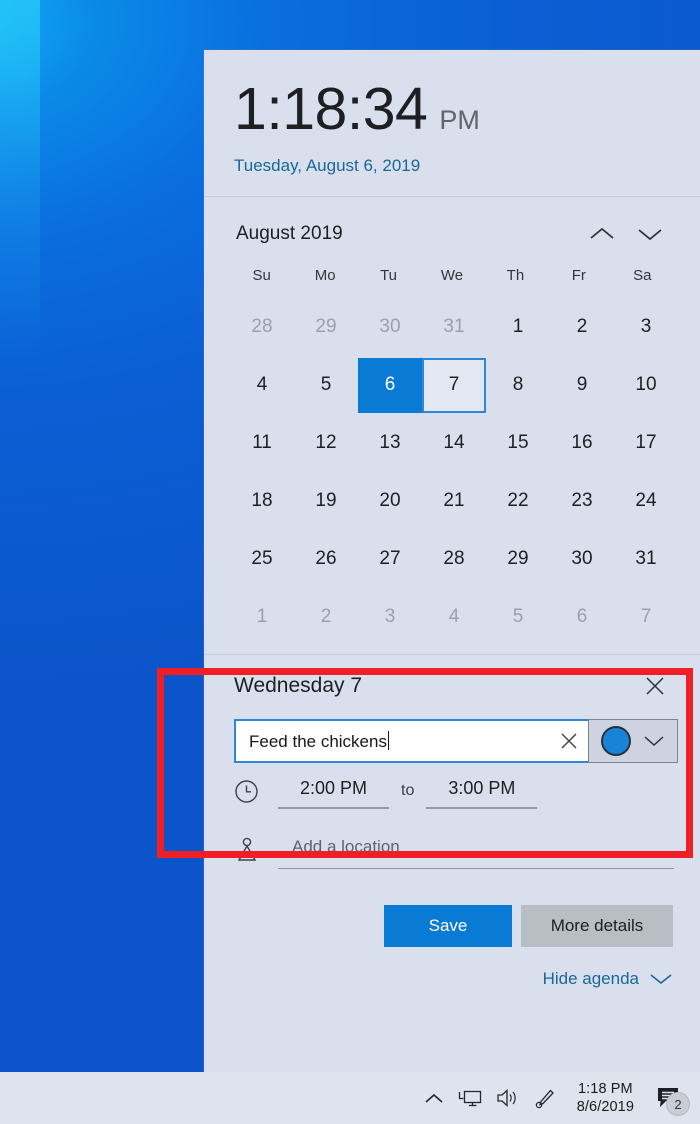  Describe the element at coordinates (261, 275) in the screenshot. I see `calendar-weekday-su: Su` at that location.